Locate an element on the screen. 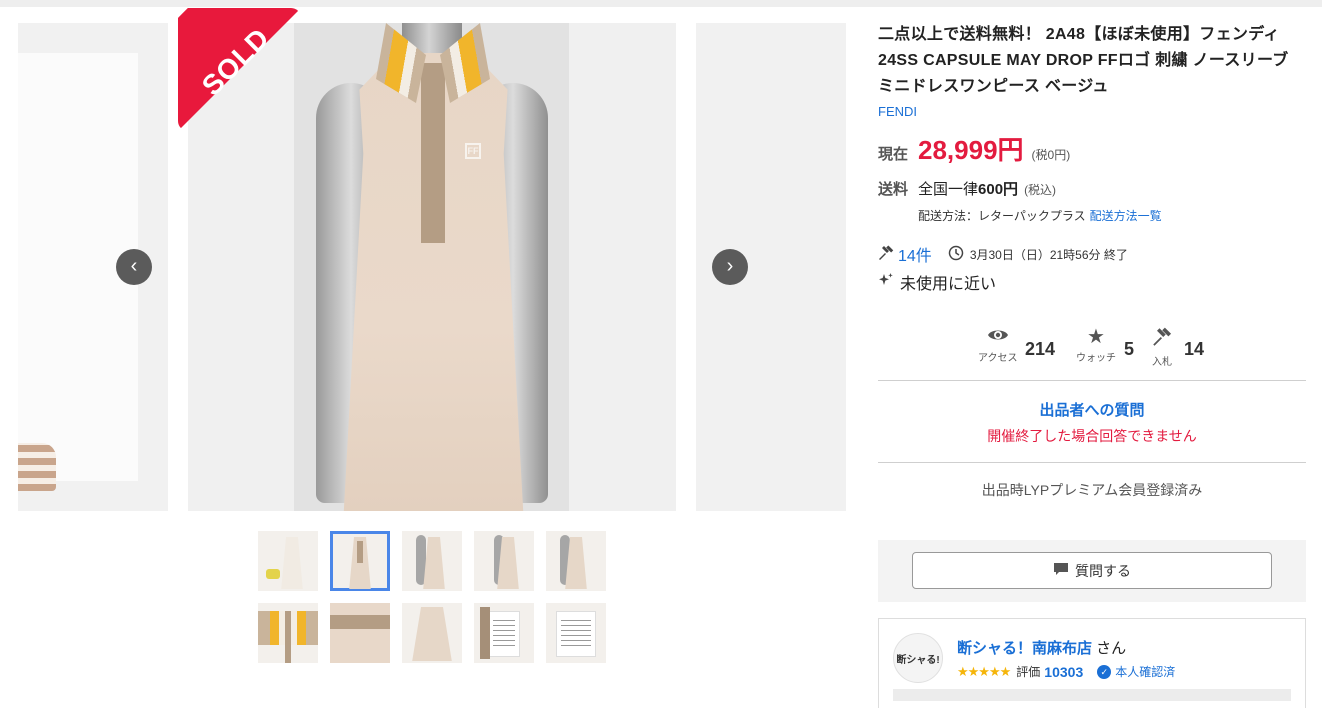  ask-question-box: 質問する is located at coordinates (1092, 571).